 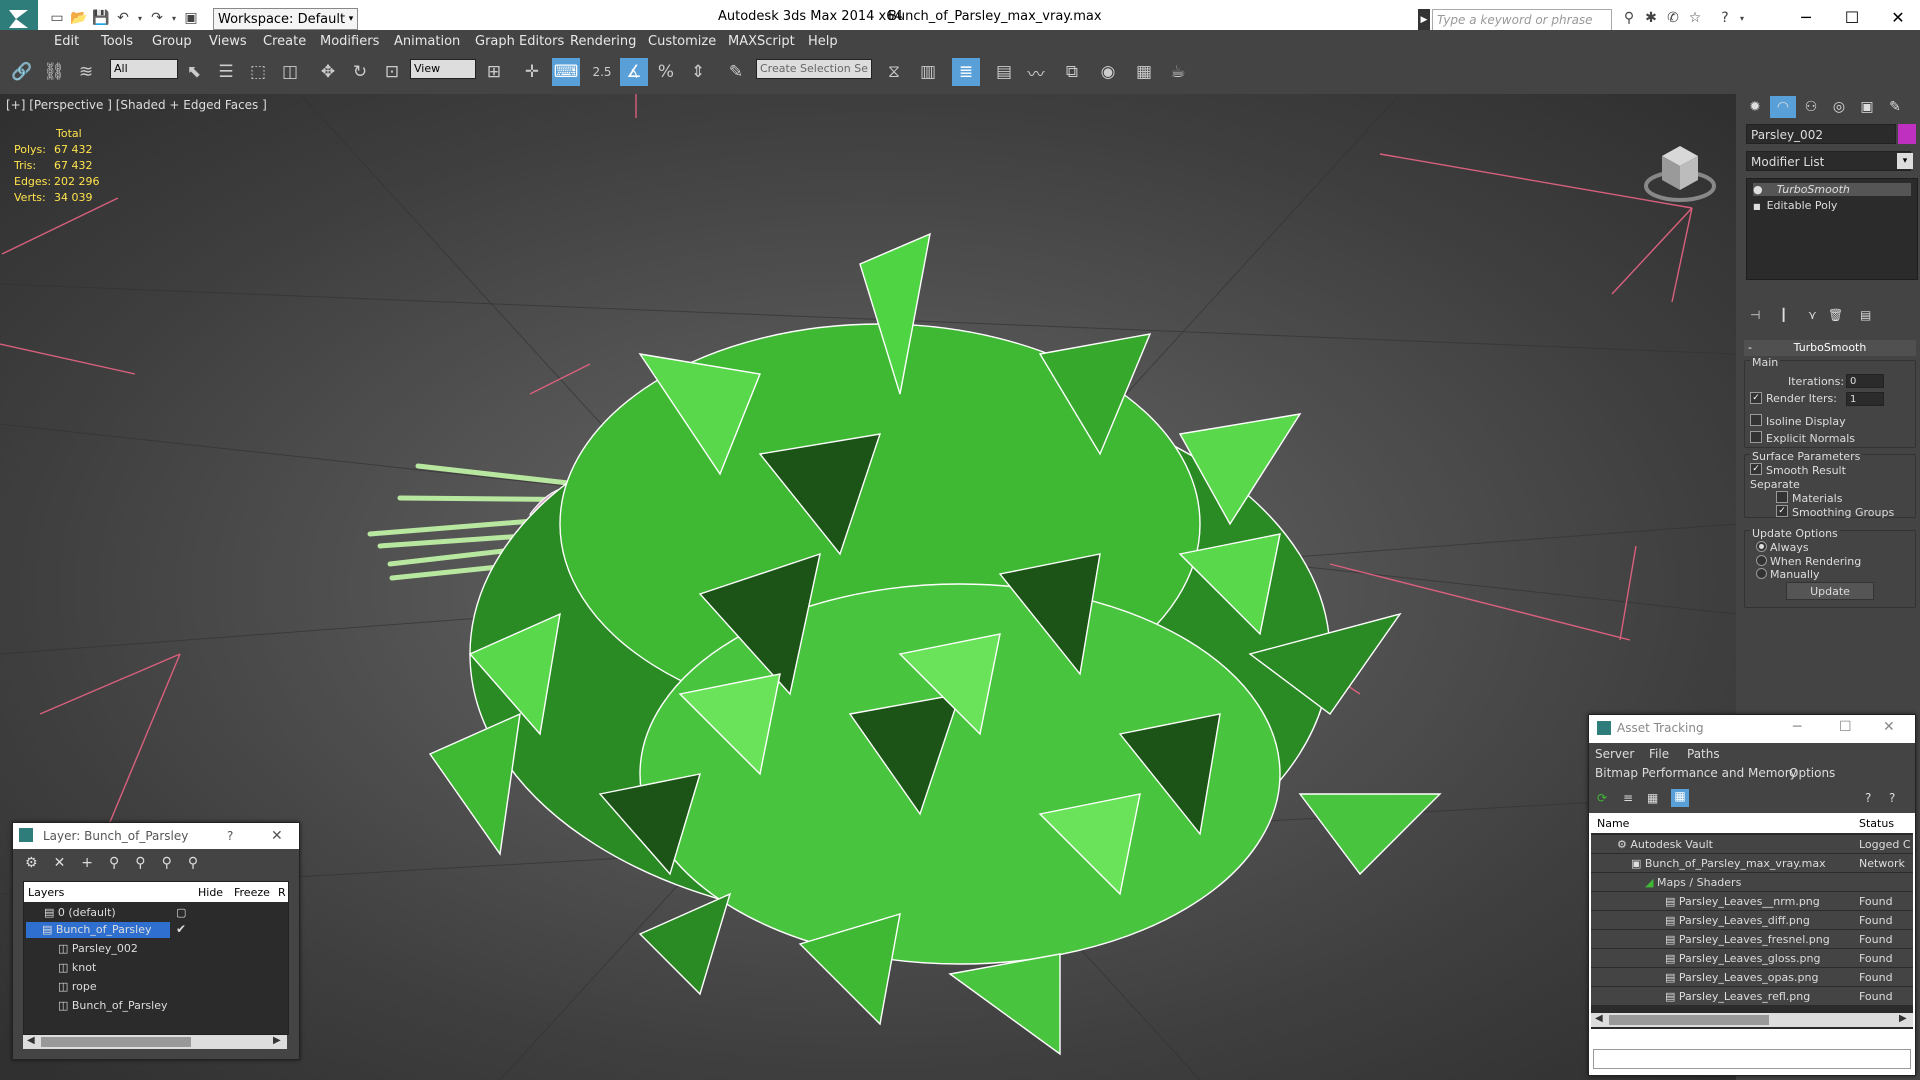 I want to click on graphite-ribbon-icon: ▤, so click(x=1004, y=72).